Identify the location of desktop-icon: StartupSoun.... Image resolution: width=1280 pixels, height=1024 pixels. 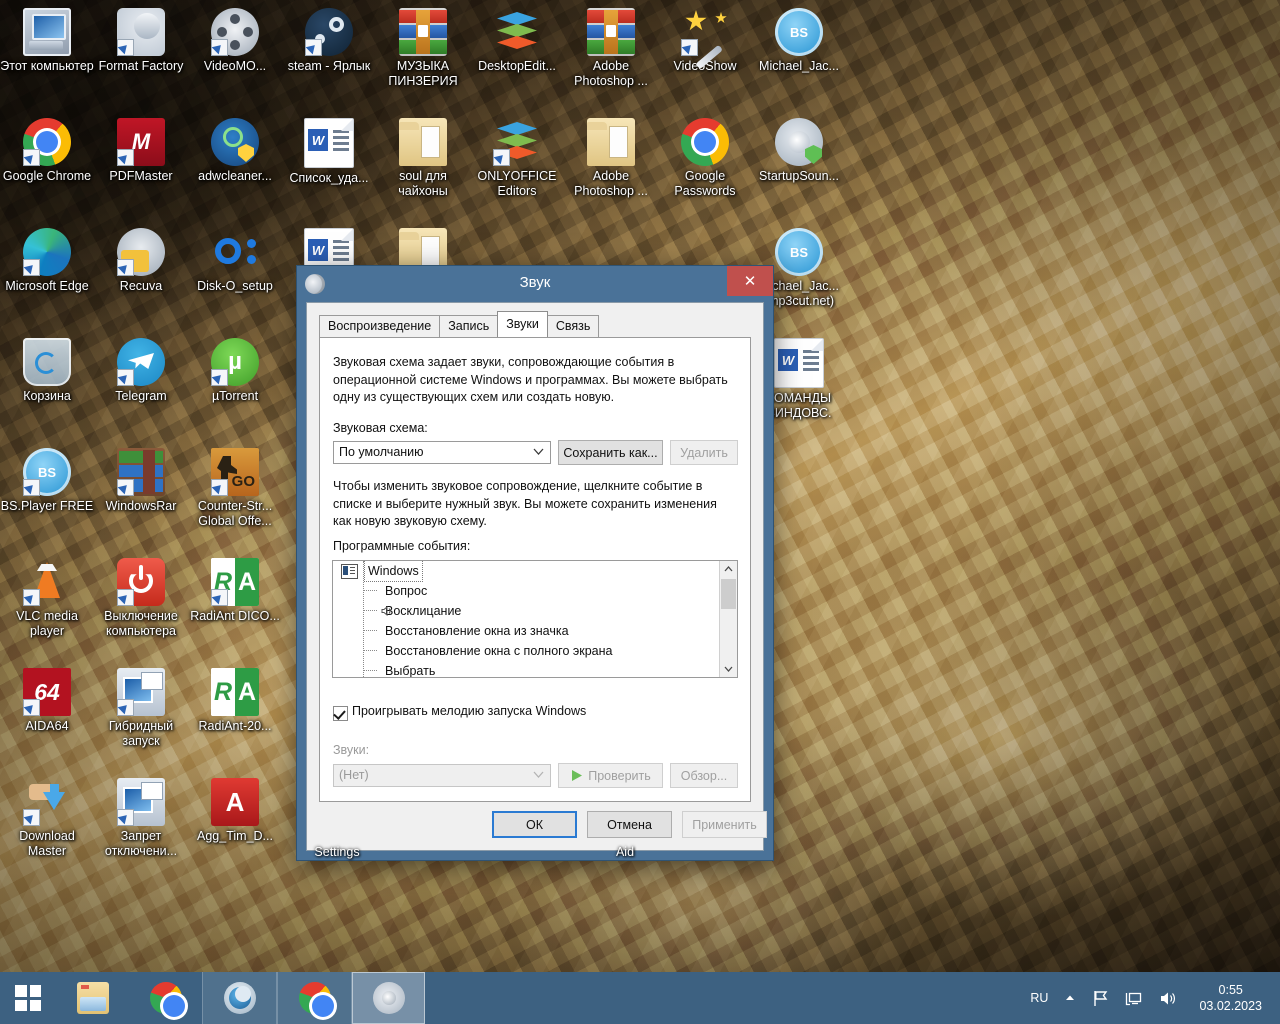
(799, 151).